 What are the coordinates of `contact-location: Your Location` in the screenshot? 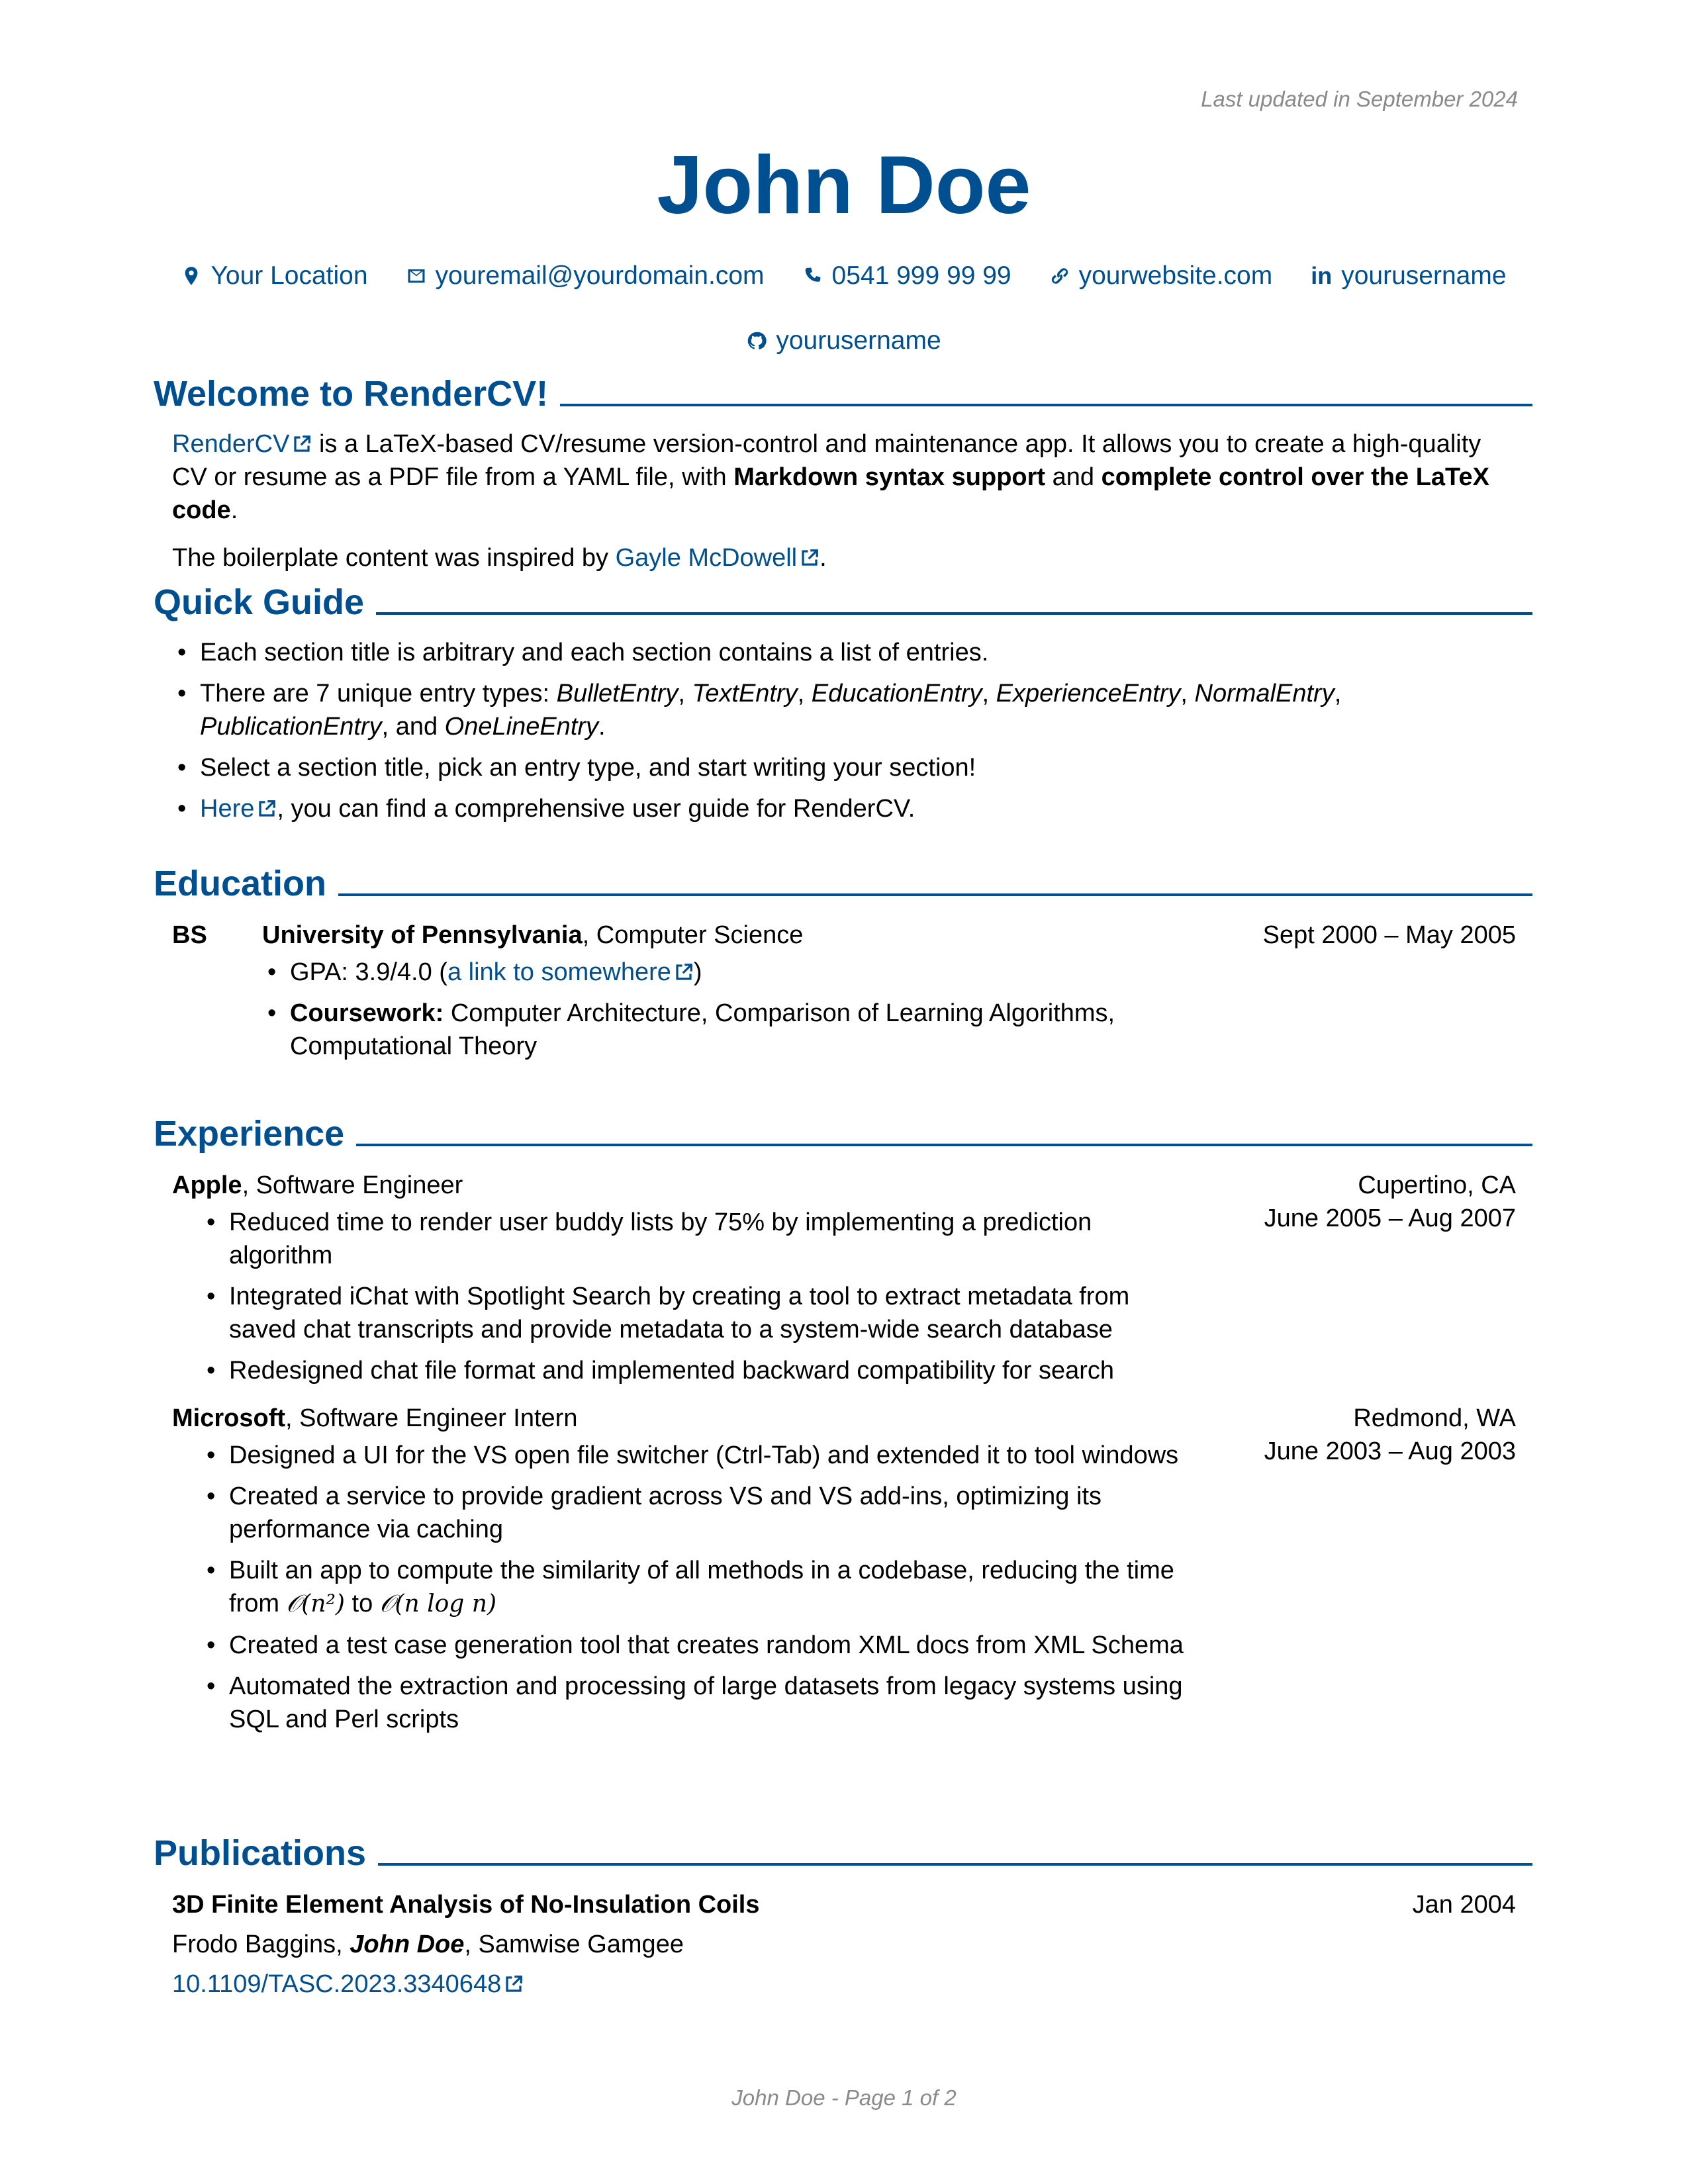 It's located at (274, 276).